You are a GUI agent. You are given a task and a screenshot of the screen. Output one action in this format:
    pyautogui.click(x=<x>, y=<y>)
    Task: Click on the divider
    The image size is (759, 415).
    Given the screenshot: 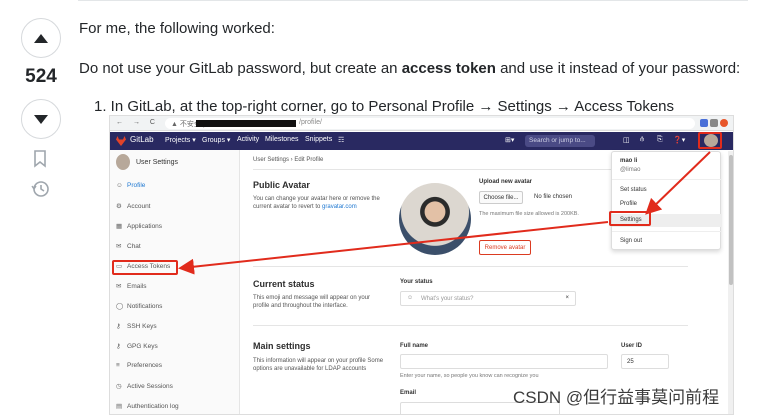 What is the action you would take?
    pyautogui.click(x=413, y=0)
    